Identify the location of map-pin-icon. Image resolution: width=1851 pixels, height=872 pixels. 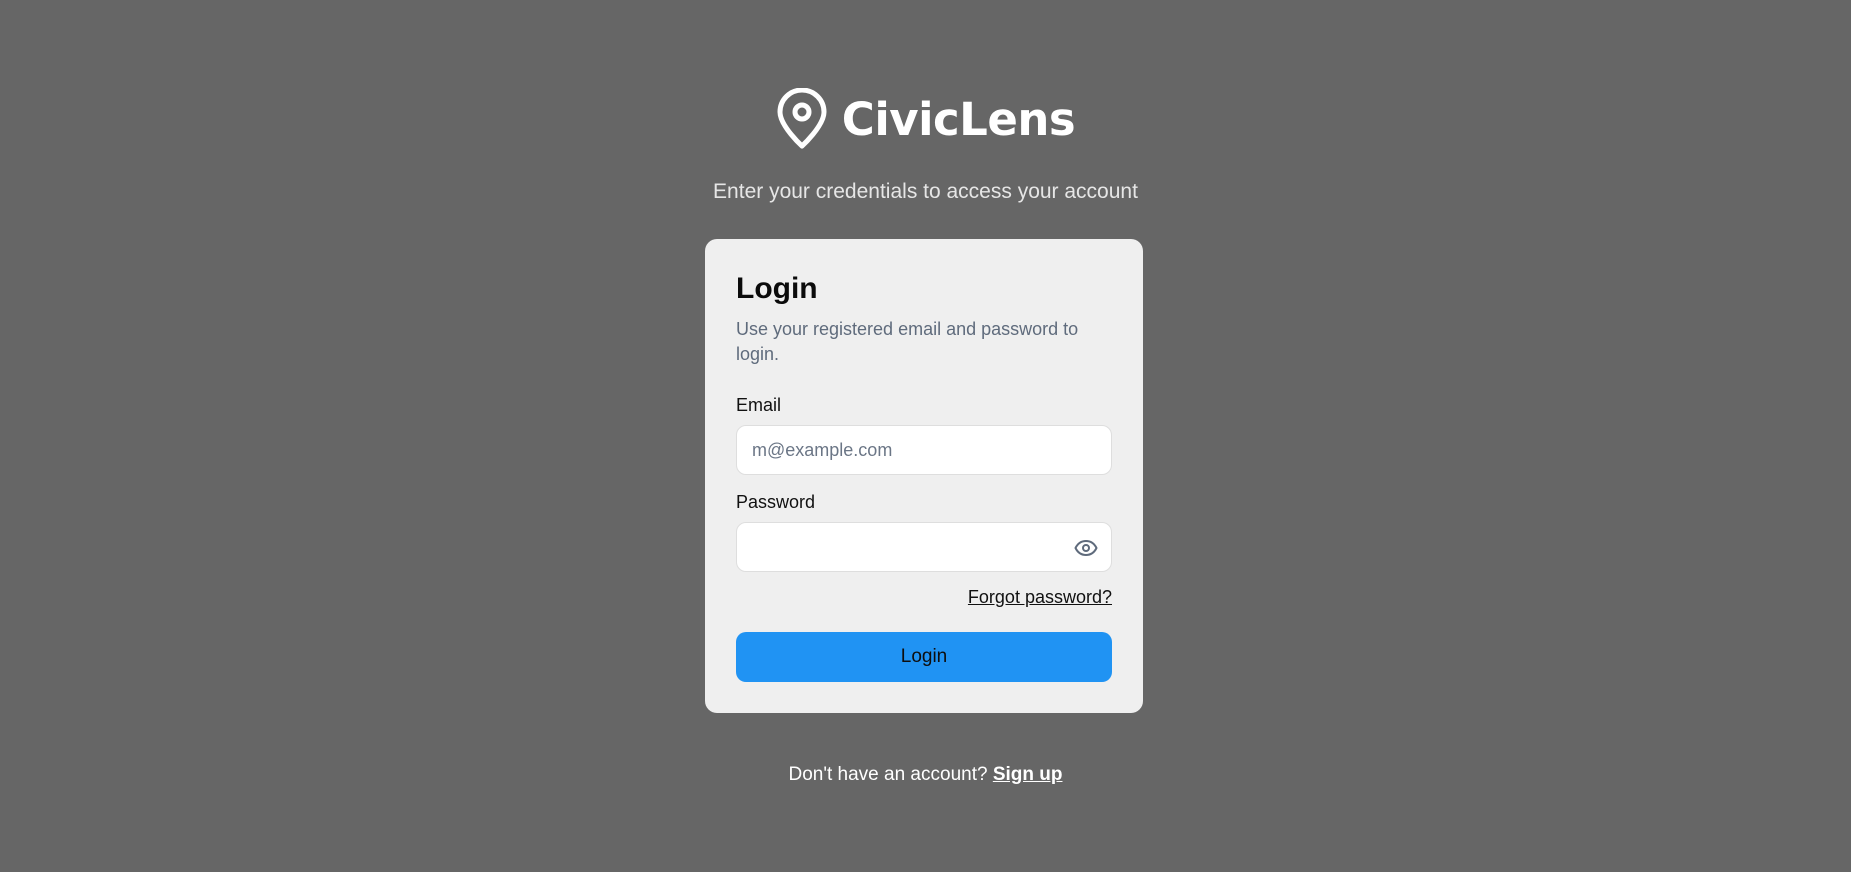
(802, 119).